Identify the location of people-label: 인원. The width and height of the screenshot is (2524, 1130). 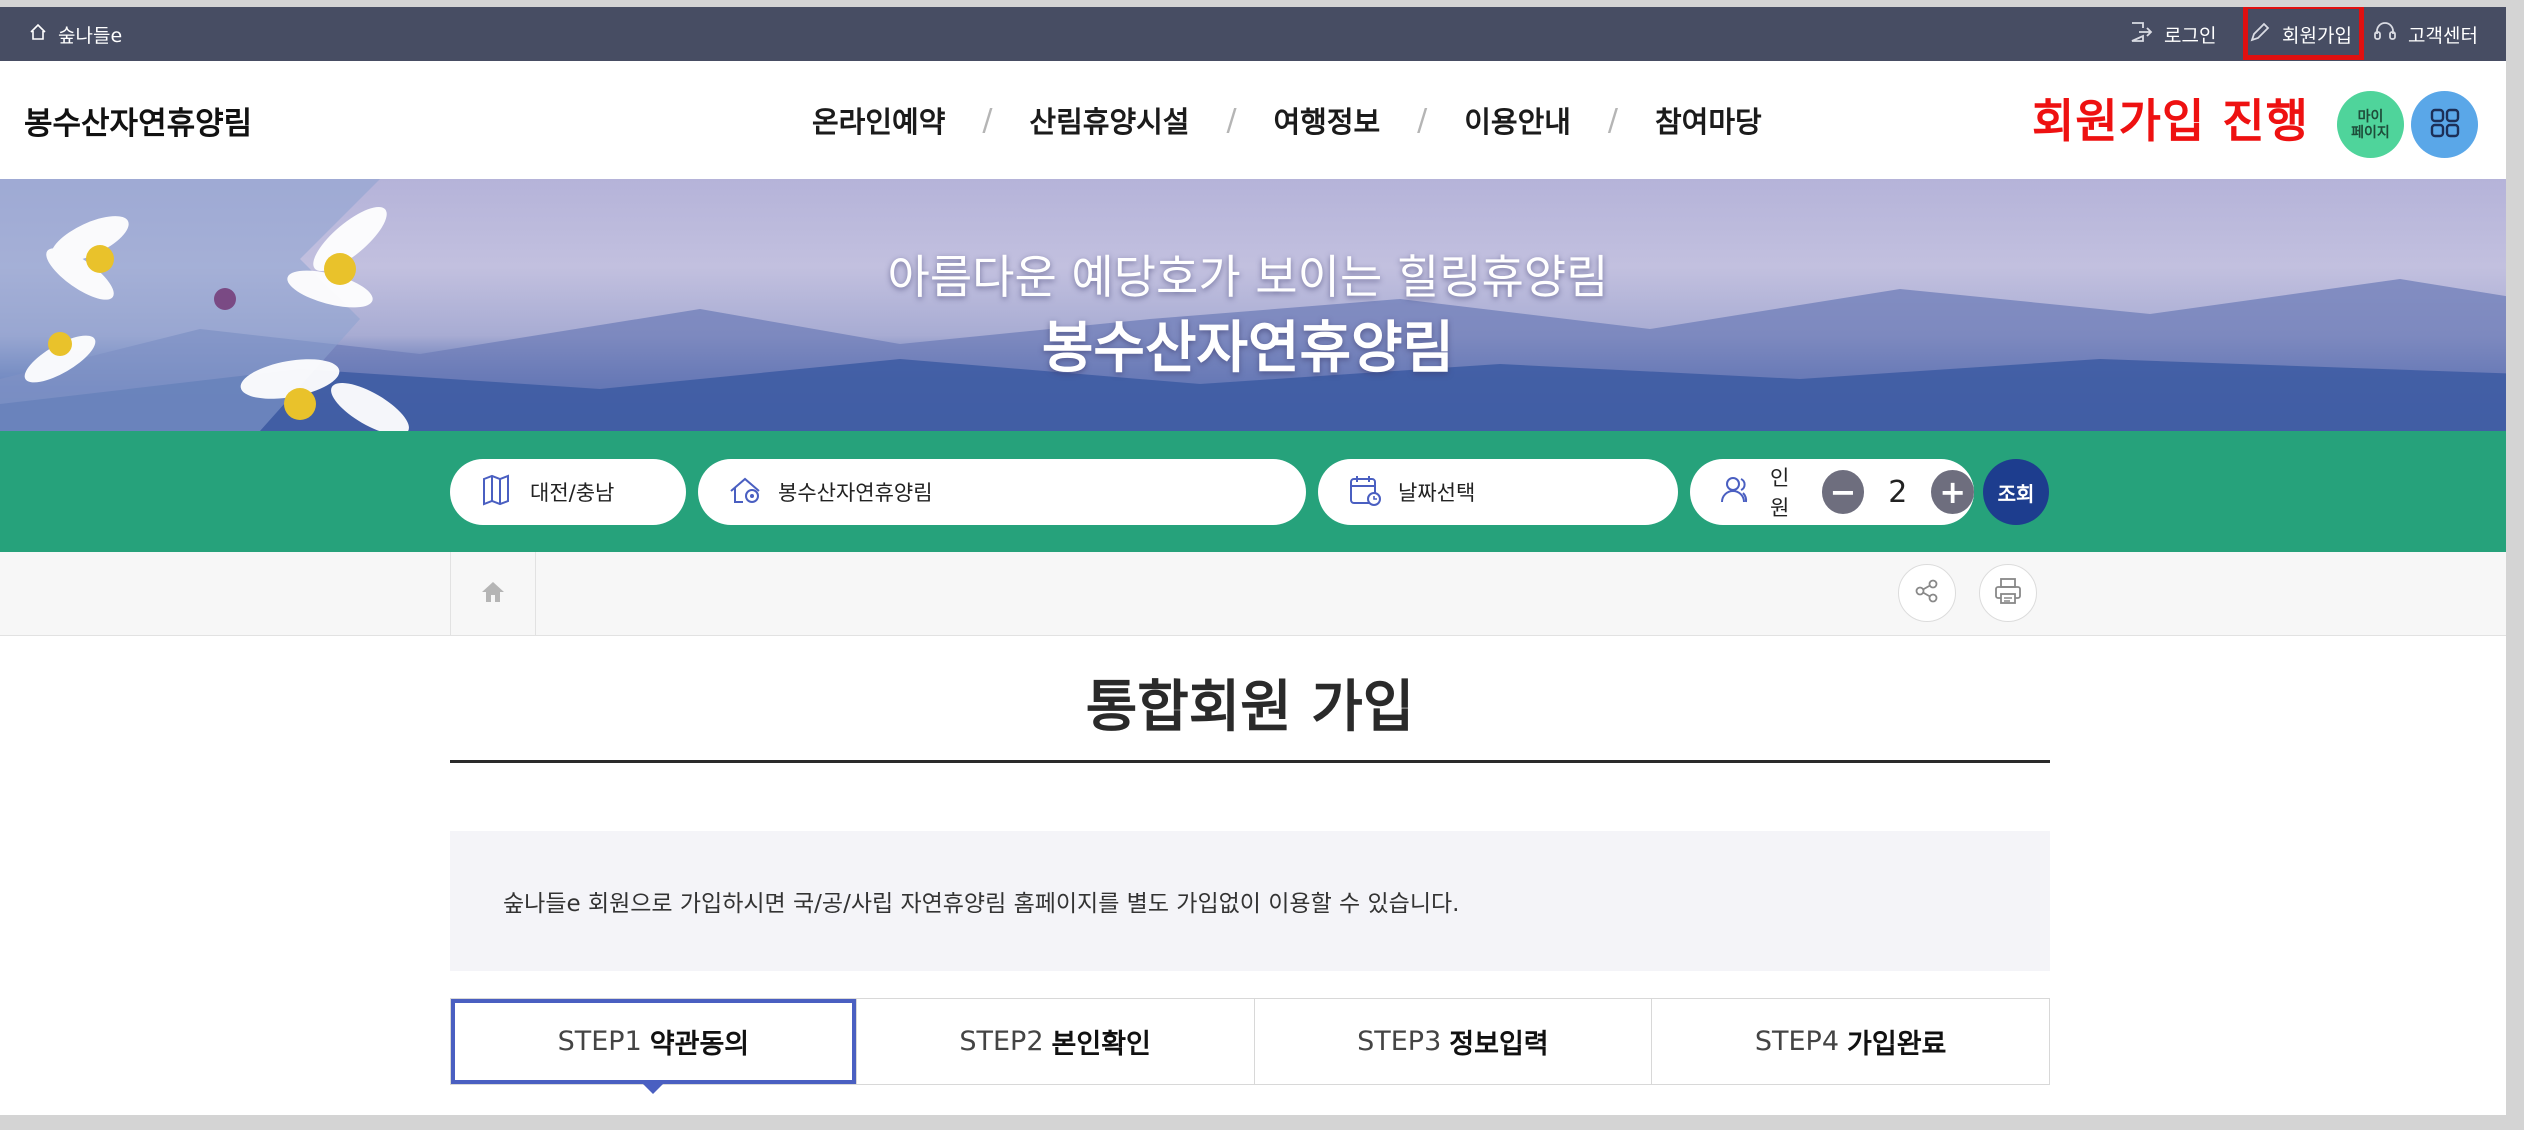
(1780, 493).